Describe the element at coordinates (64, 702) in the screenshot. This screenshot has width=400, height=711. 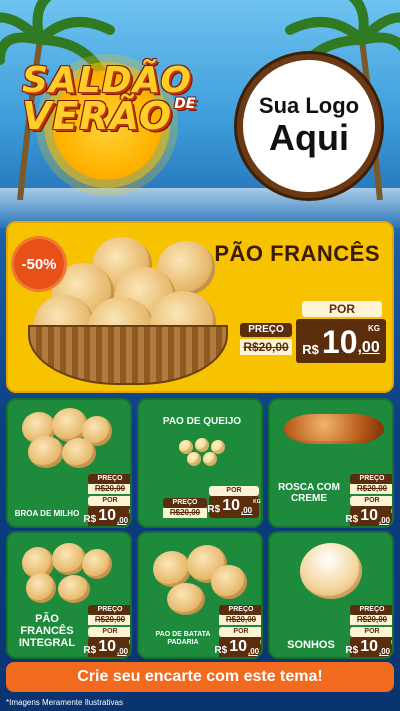
I see `disclaimer: *Imagens Meramente Ilustrativas` at that location.